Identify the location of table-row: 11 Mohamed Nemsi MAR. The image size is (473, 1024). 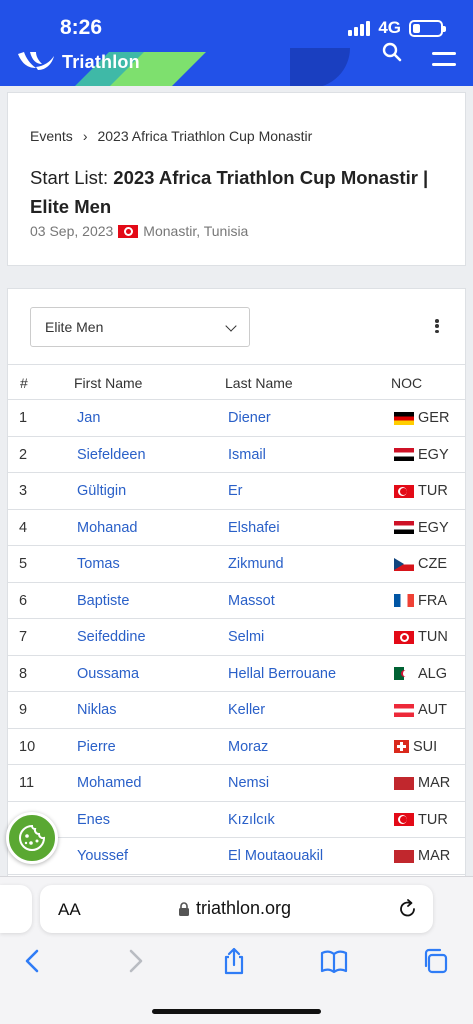
(236, 783).